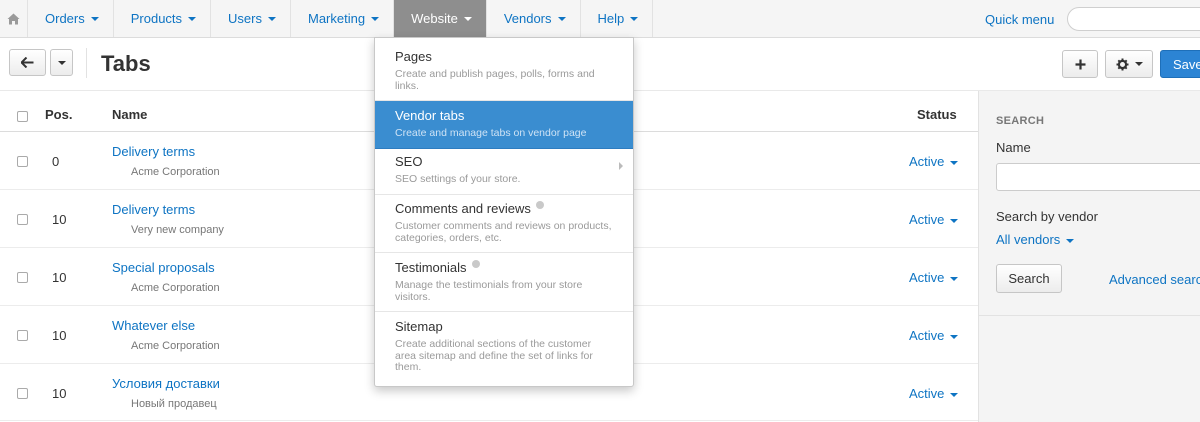 This screenshot has height=422, width=1200. What do you see at coordinates (153, 325) in the screenshot?
I see `row-name-link: Whatever else` at bounding box center [153, 325].